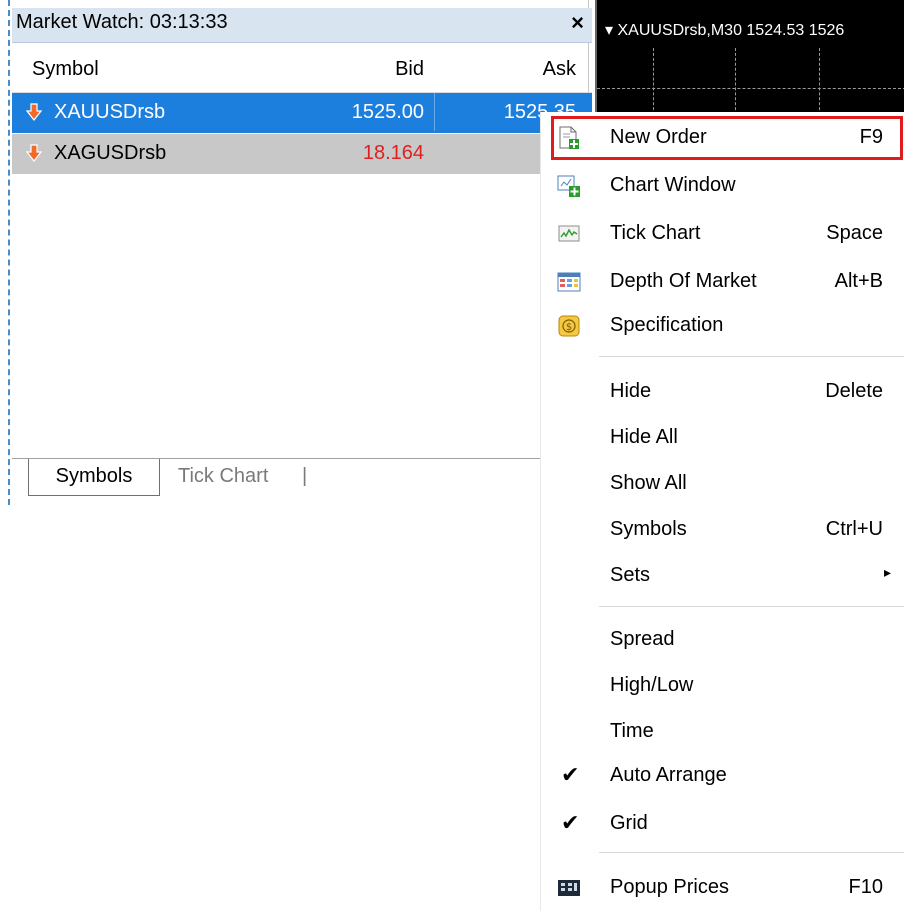  I want to click on specification-icon: $, so click(569, 326).